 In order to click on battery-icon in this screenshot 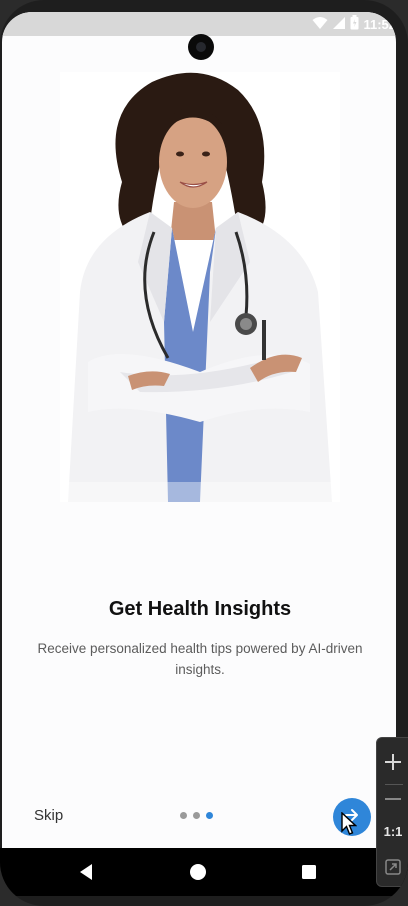, I will do `click(354, 24)`.